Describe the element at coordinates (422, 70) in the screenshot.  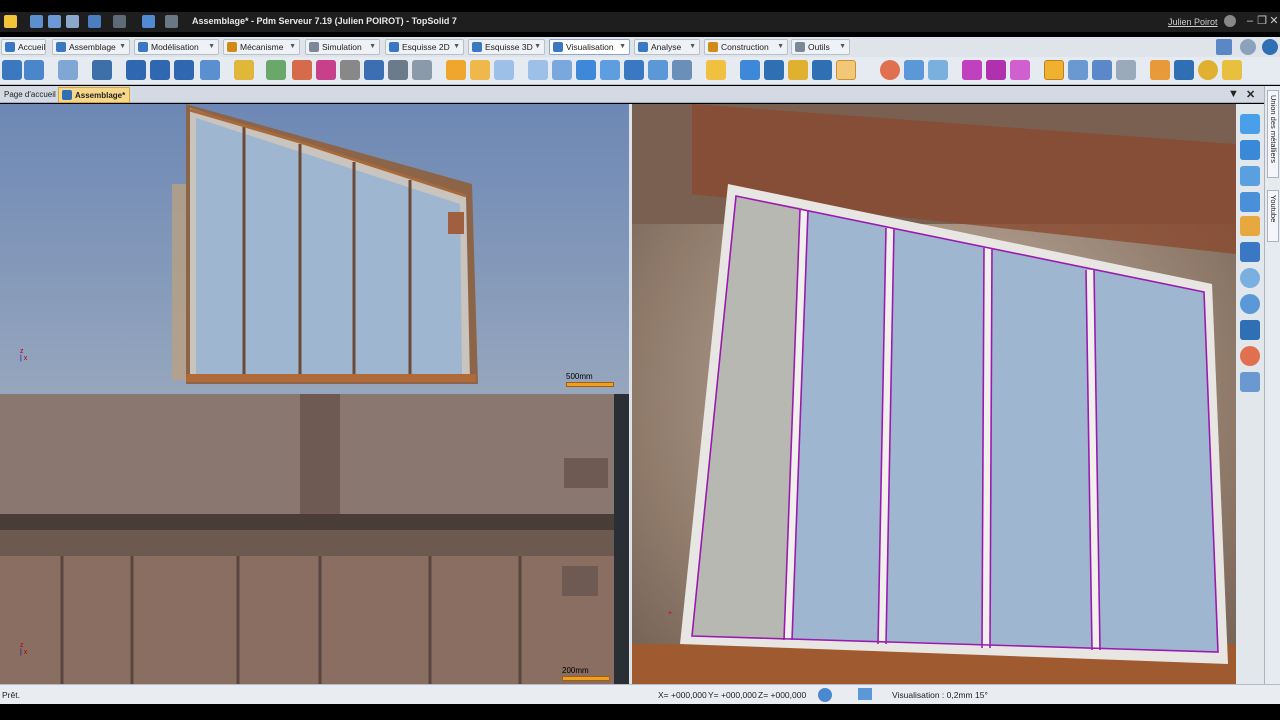
I see `power-icon` at that location.